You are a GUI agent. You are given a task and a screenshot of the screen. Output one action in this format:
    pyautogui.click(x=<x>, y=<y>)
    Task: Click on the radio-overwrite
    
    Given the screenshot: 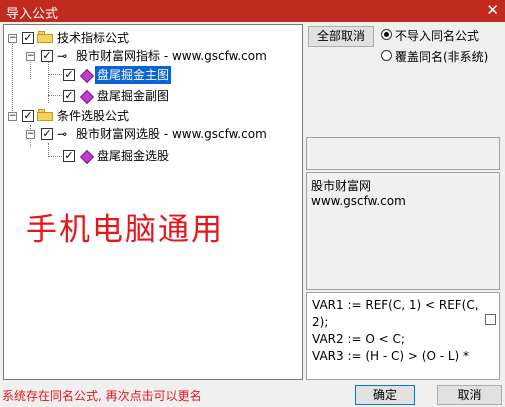 What is the action you would take?
    pyautogui.click(x=386, y=55)
    